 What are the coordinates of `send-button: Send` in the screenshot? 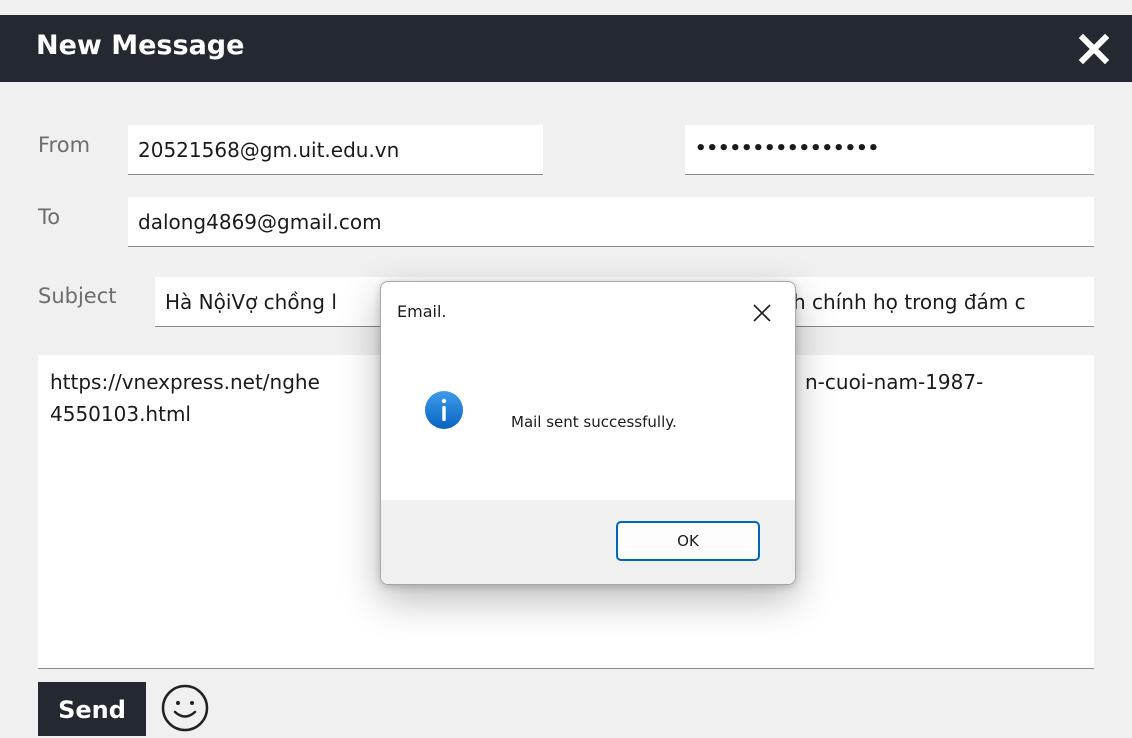 It's located at (92, 709).